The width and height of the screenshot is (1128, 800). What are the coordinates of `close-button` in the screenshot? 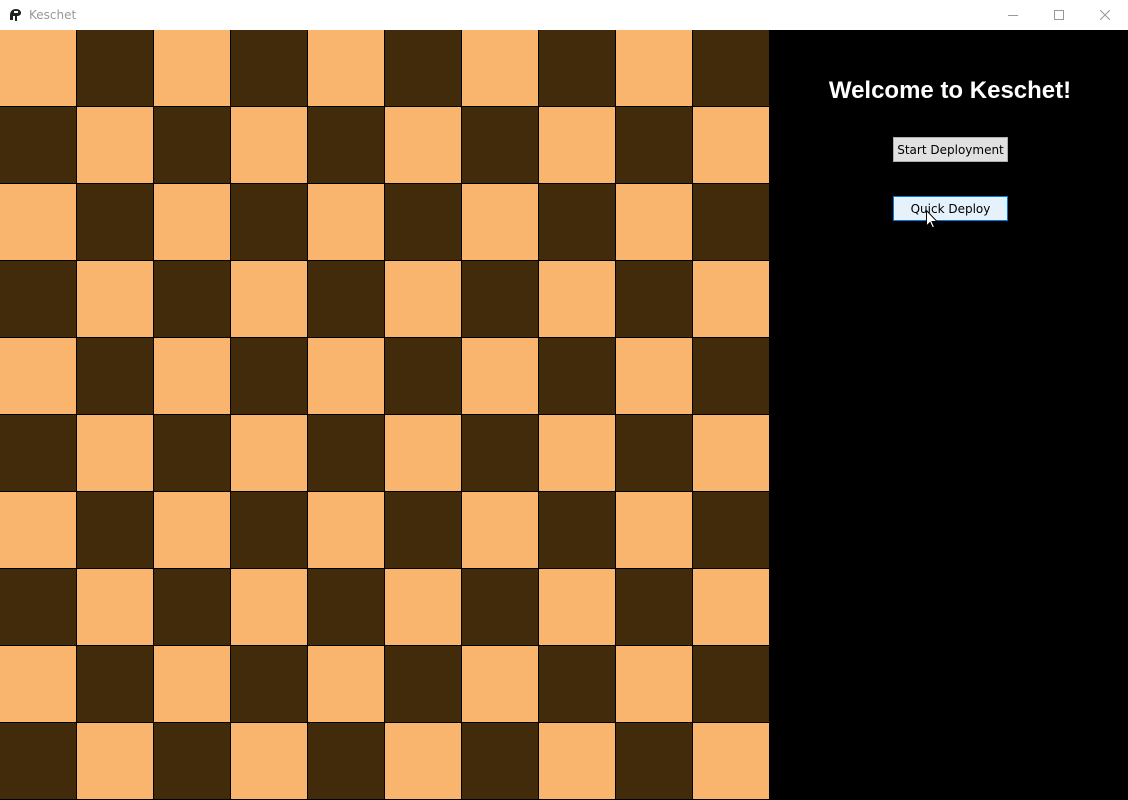 It's located at (1105, 15).